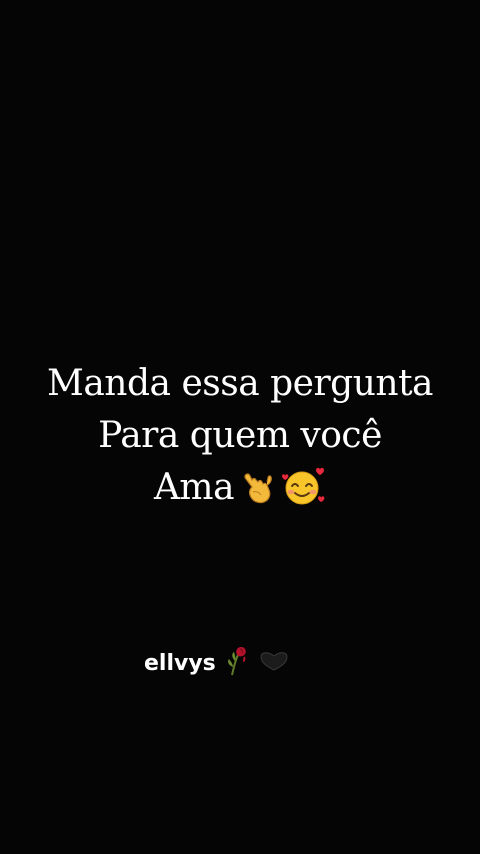  Describe the element at coordinates (237, 663) in the screenshot. I see `wilted-rose-icon` at that location.